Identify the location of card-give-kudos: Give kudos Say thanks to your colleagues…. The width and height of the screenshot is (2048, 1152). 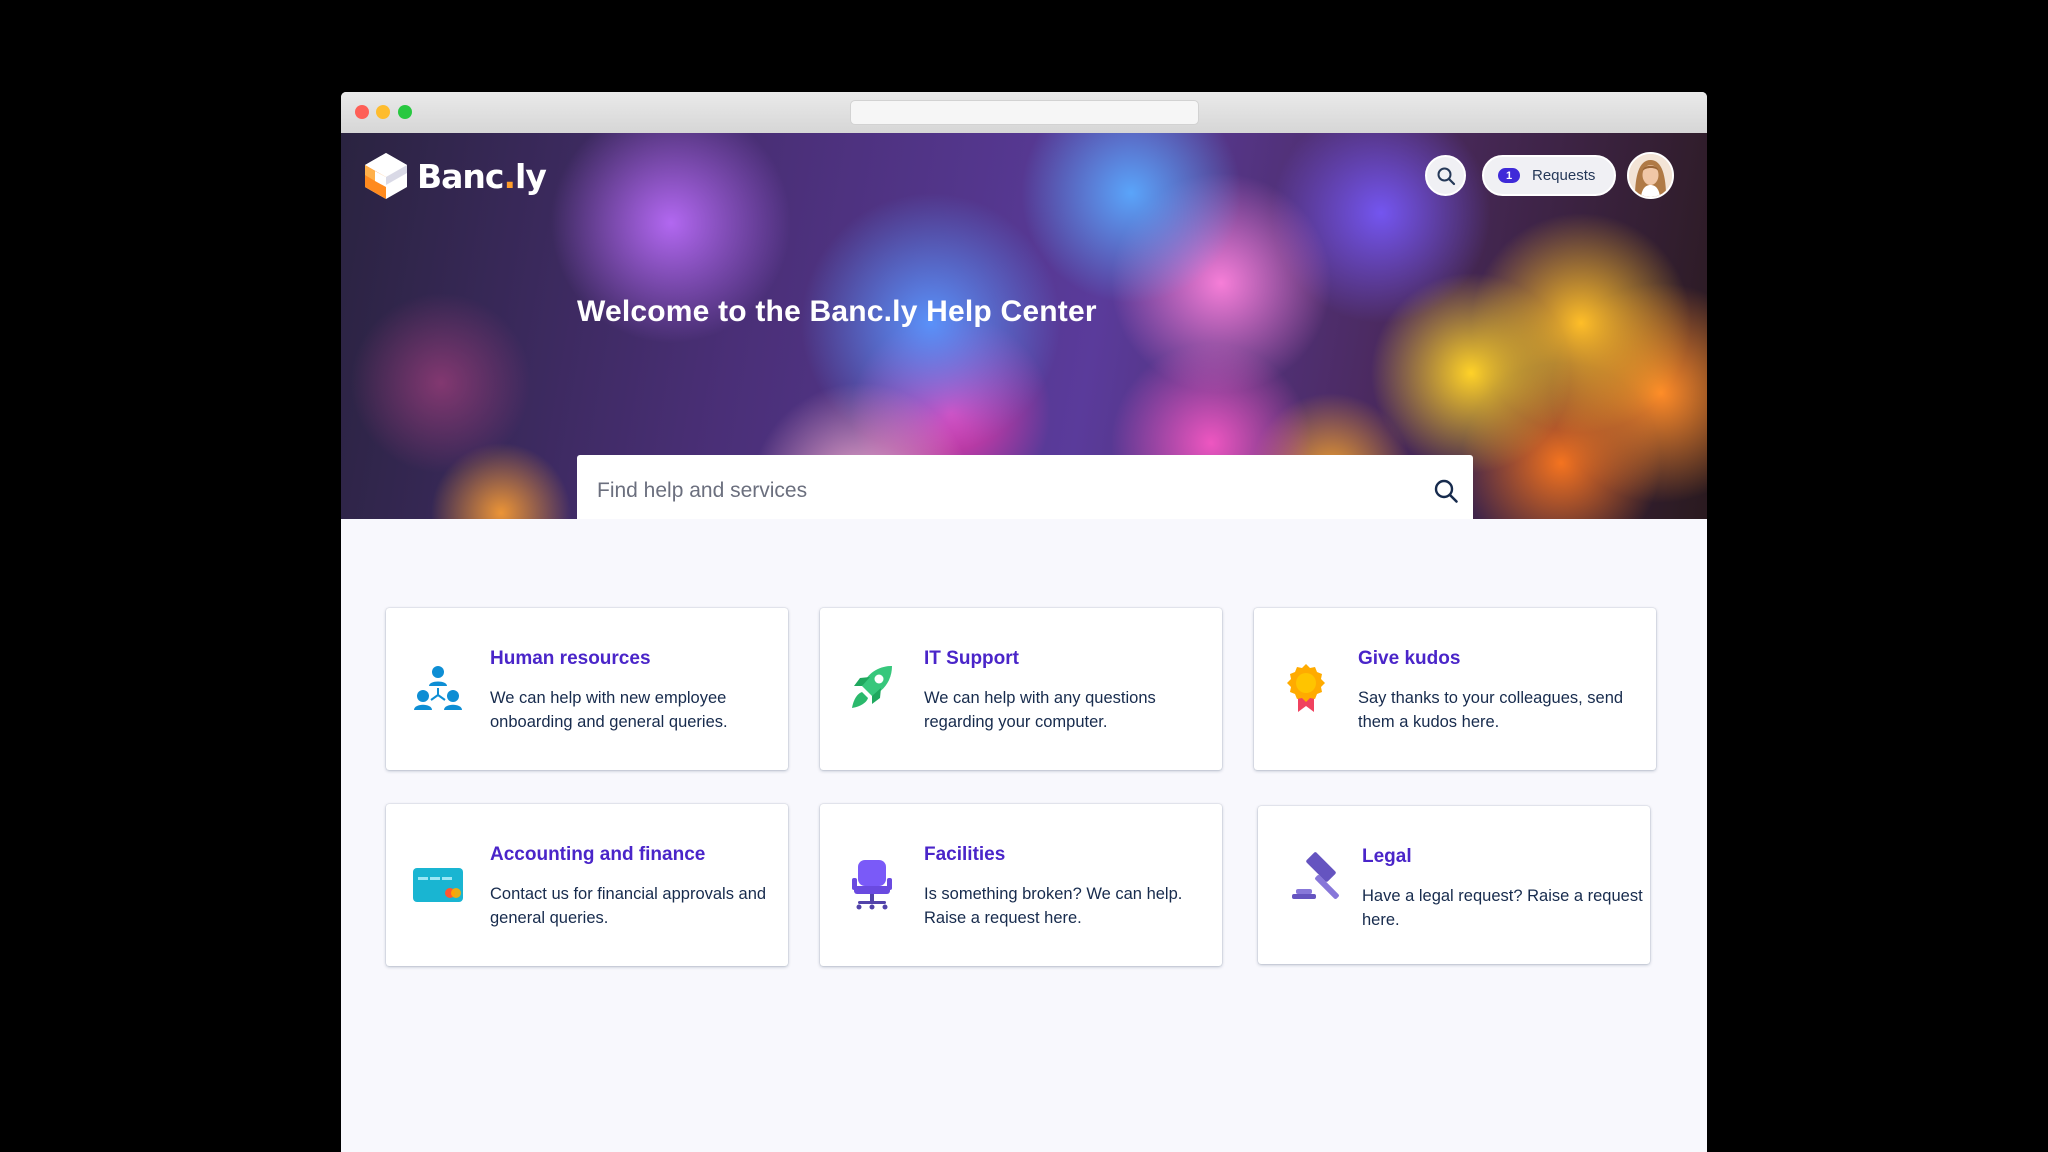
(1455, 689).